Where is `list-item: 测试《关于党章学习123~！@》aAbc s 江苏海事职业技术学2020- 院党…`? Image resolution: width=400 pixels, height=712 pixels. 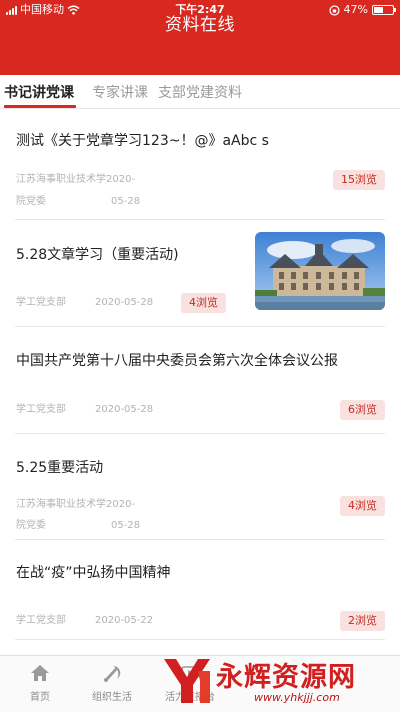
list-item: 测试《关于党章学习123~！@》aAbc s 江苏海事职业技术学2020- 院党… is located at coordinates (200, 164).